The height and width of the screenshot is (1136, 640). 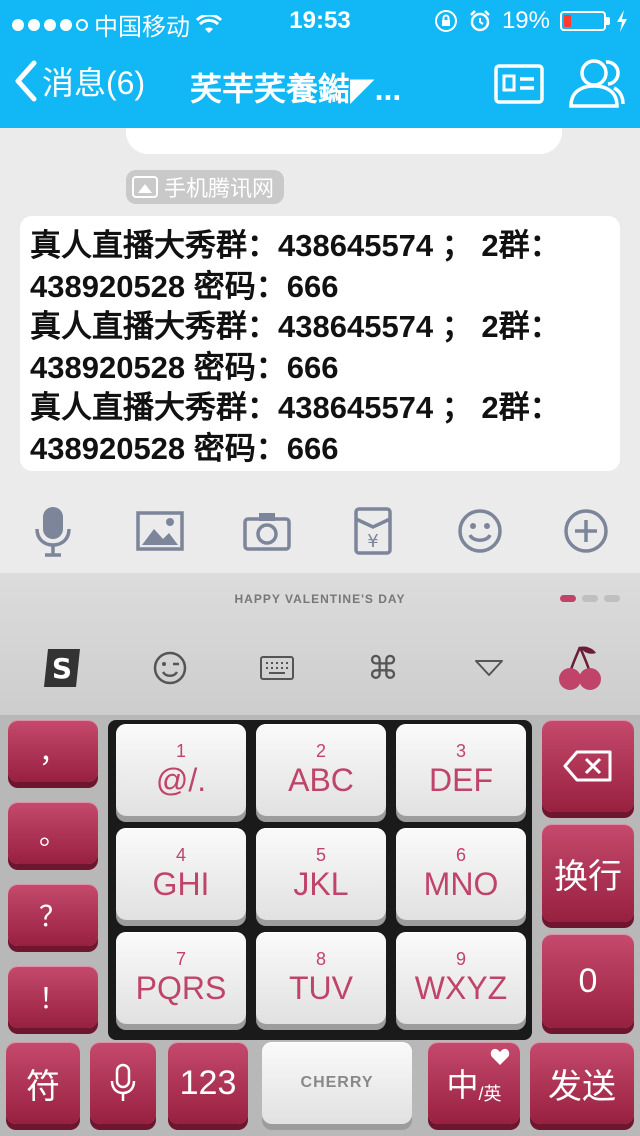 What do you see at coordinates (180, 855) in the screenshot?
I see `key-number: 4` at bounding box center [180, 855].